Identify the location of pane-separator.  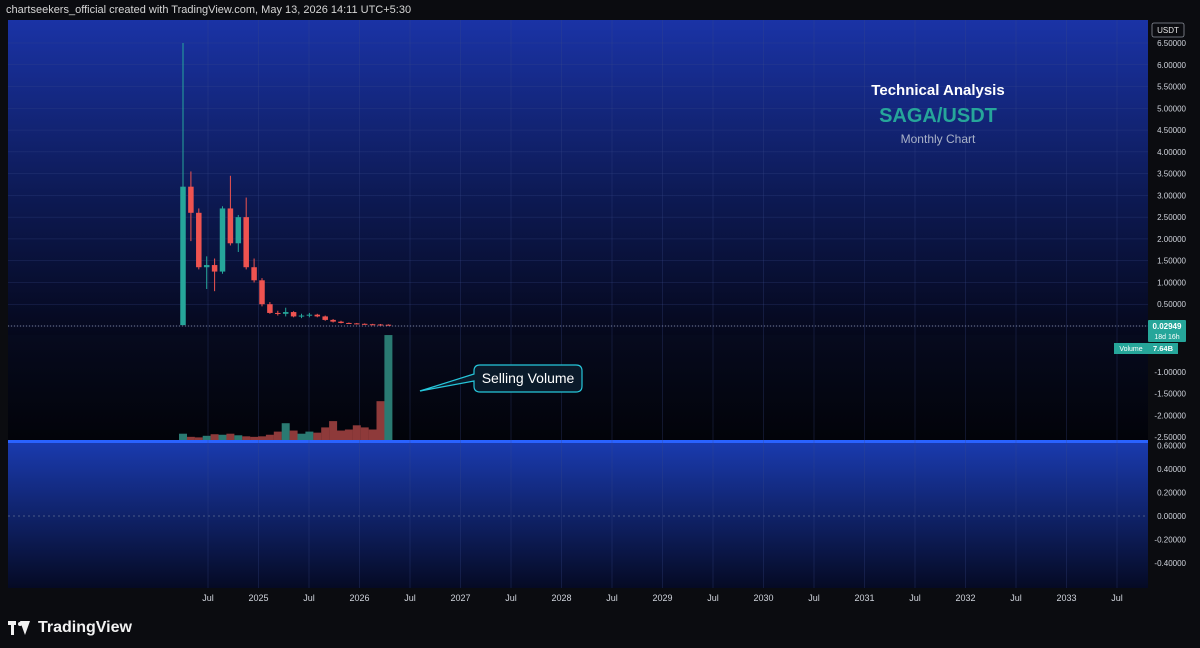
(578, 441).